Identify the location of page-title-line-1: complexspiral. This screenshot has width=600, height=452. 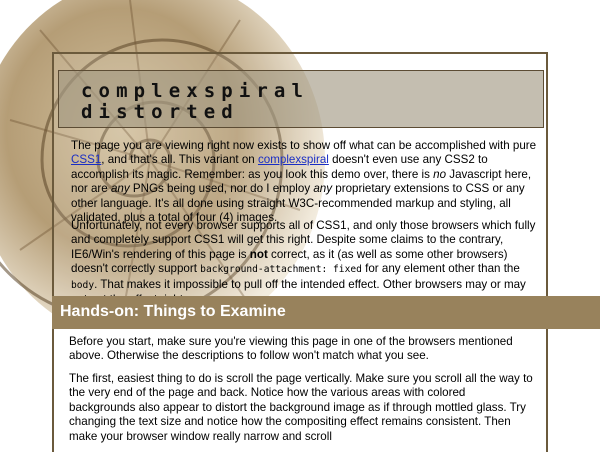
(195, 91).